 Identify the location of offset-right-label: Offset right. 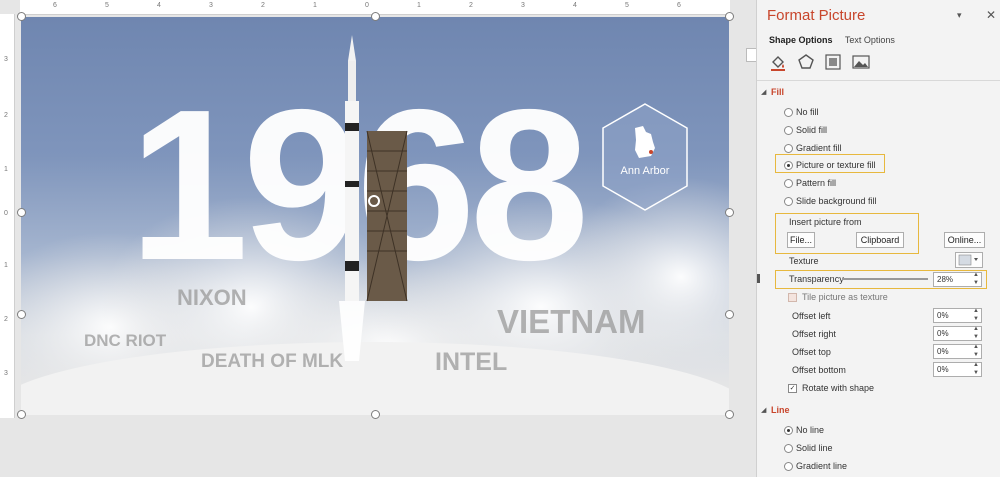
(814, 334).